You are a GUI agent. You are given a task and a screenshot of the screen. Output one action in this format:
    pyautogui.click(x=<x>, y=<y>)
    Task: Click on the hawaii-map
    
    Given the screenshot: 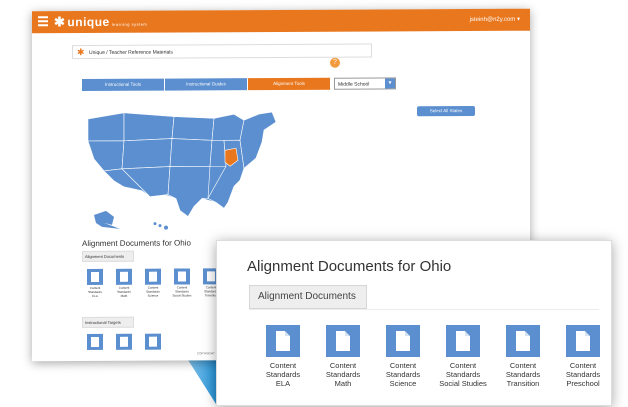 What is the action you would take?
    pyautogui.click(x=162, y=226)
    